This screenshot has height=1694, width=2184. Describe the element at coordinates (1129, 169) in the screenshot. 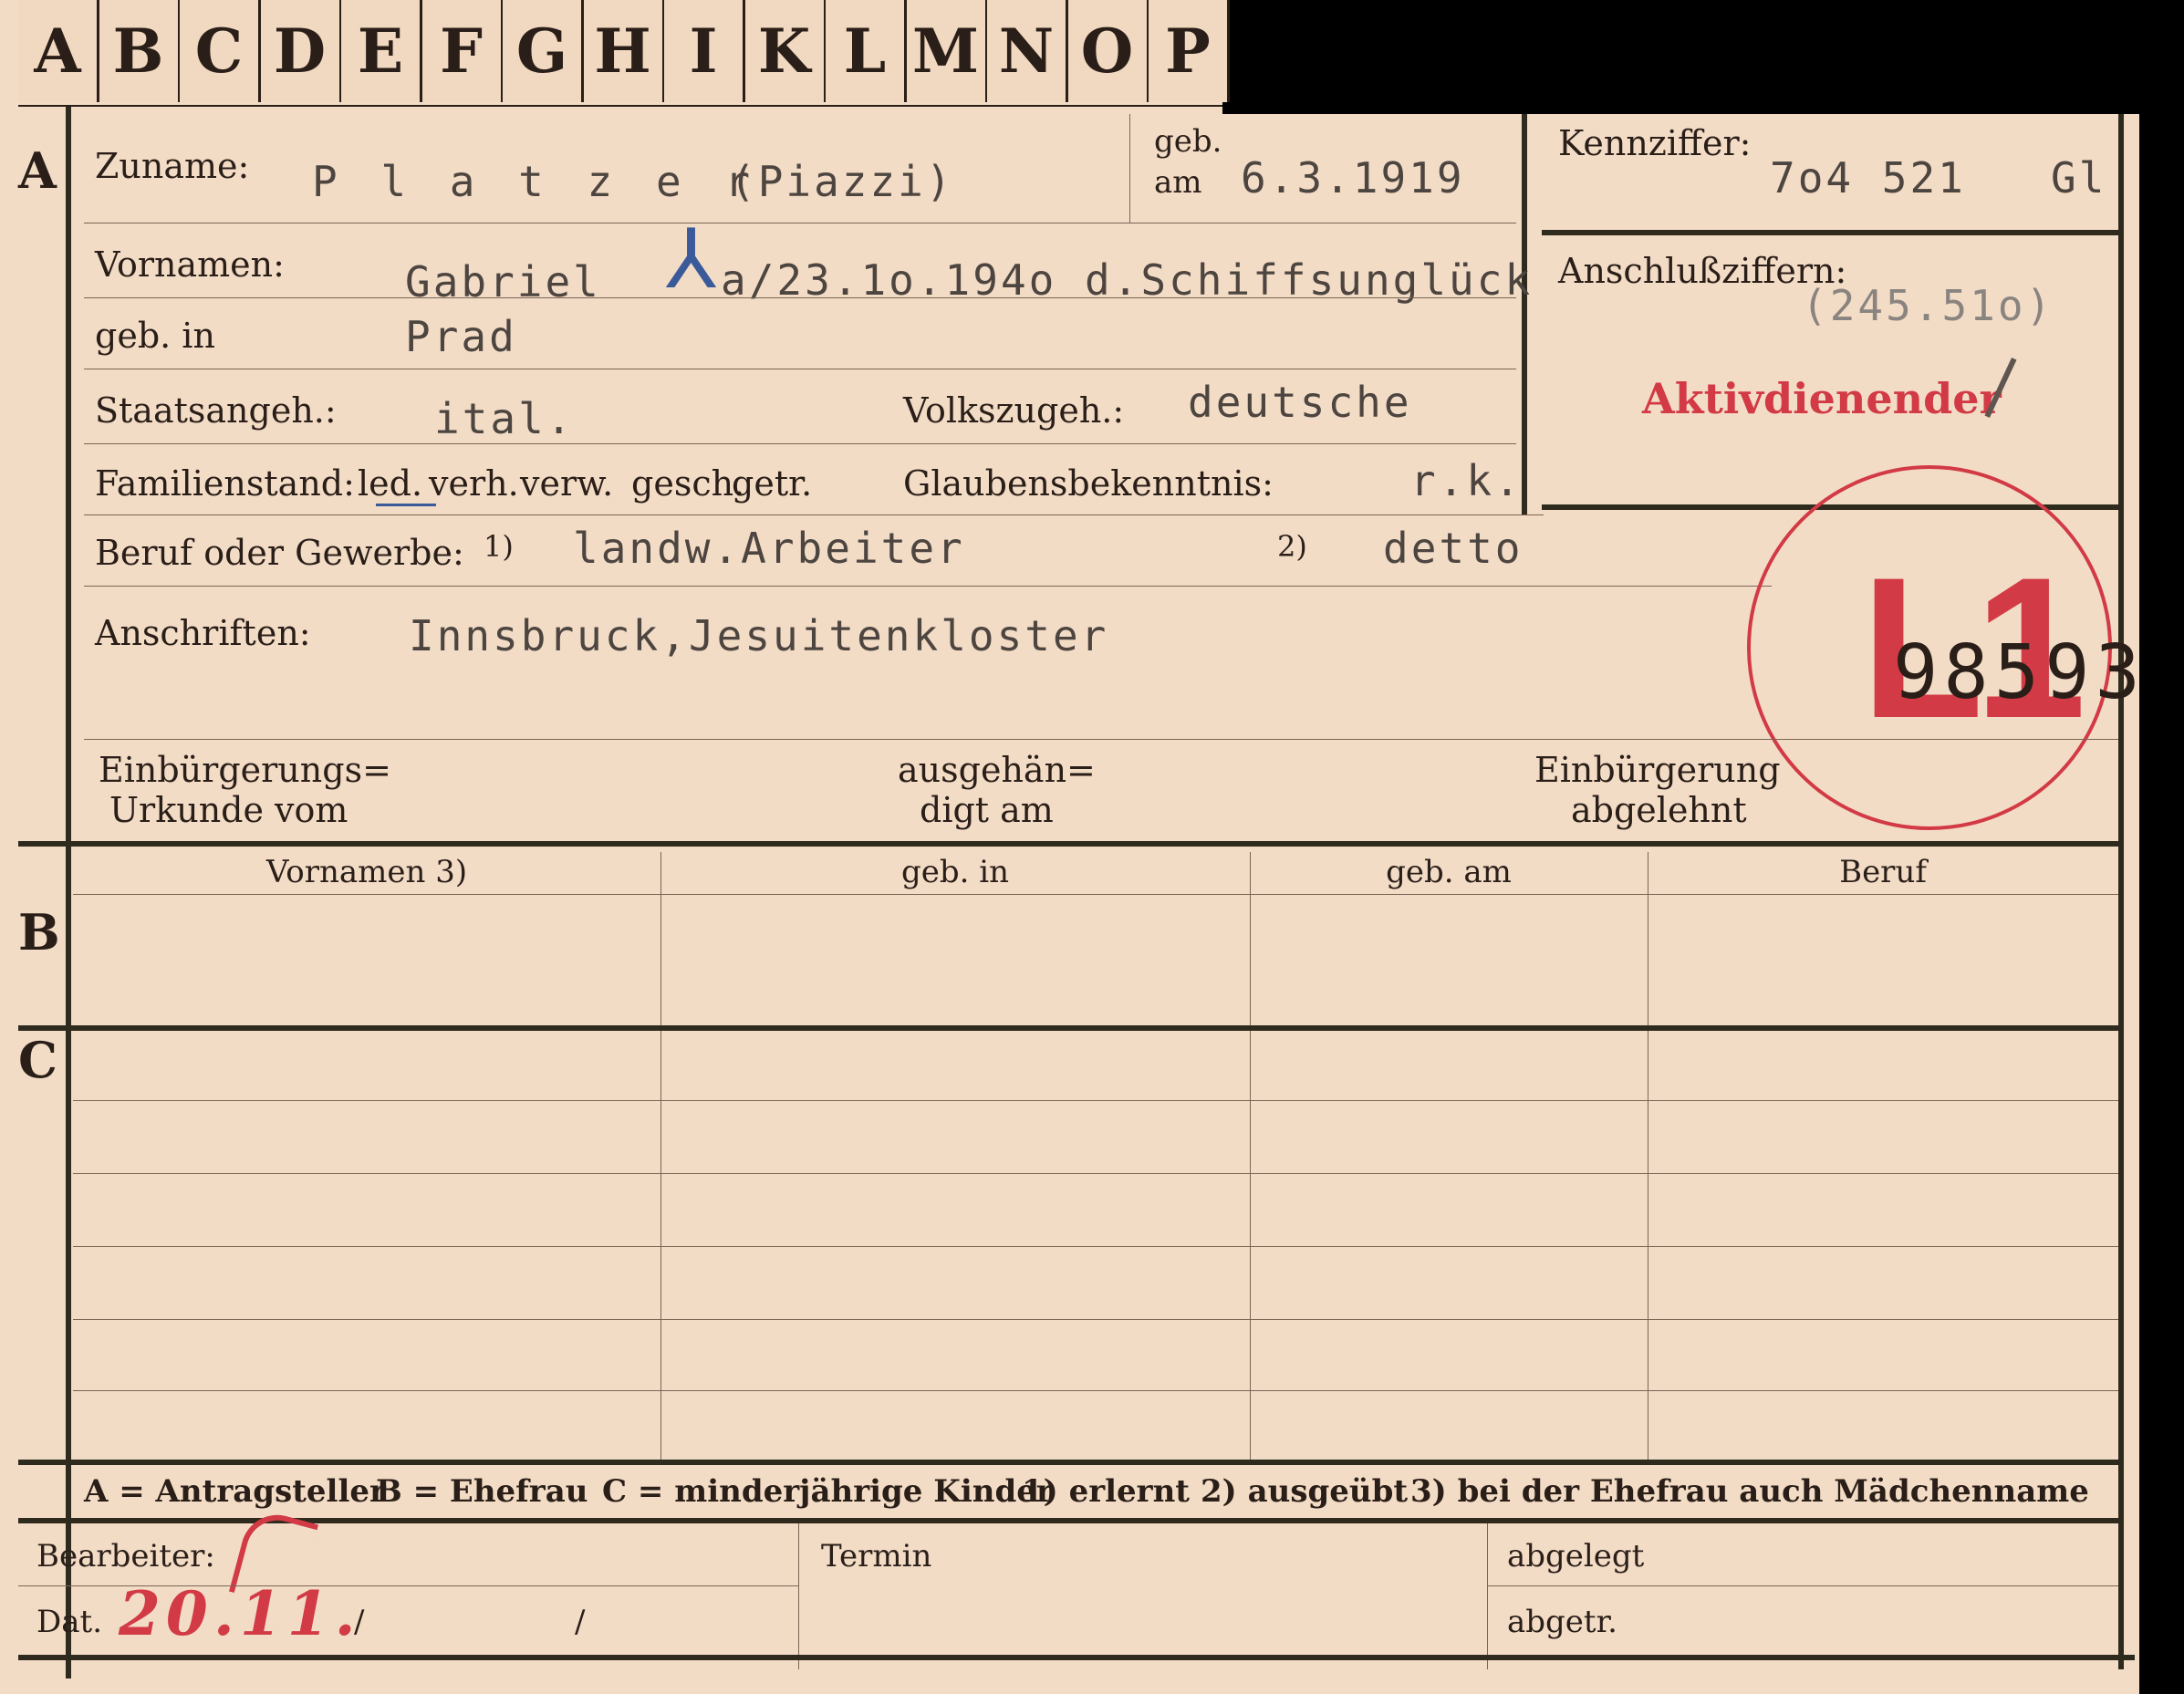

I see `divider` at that location.